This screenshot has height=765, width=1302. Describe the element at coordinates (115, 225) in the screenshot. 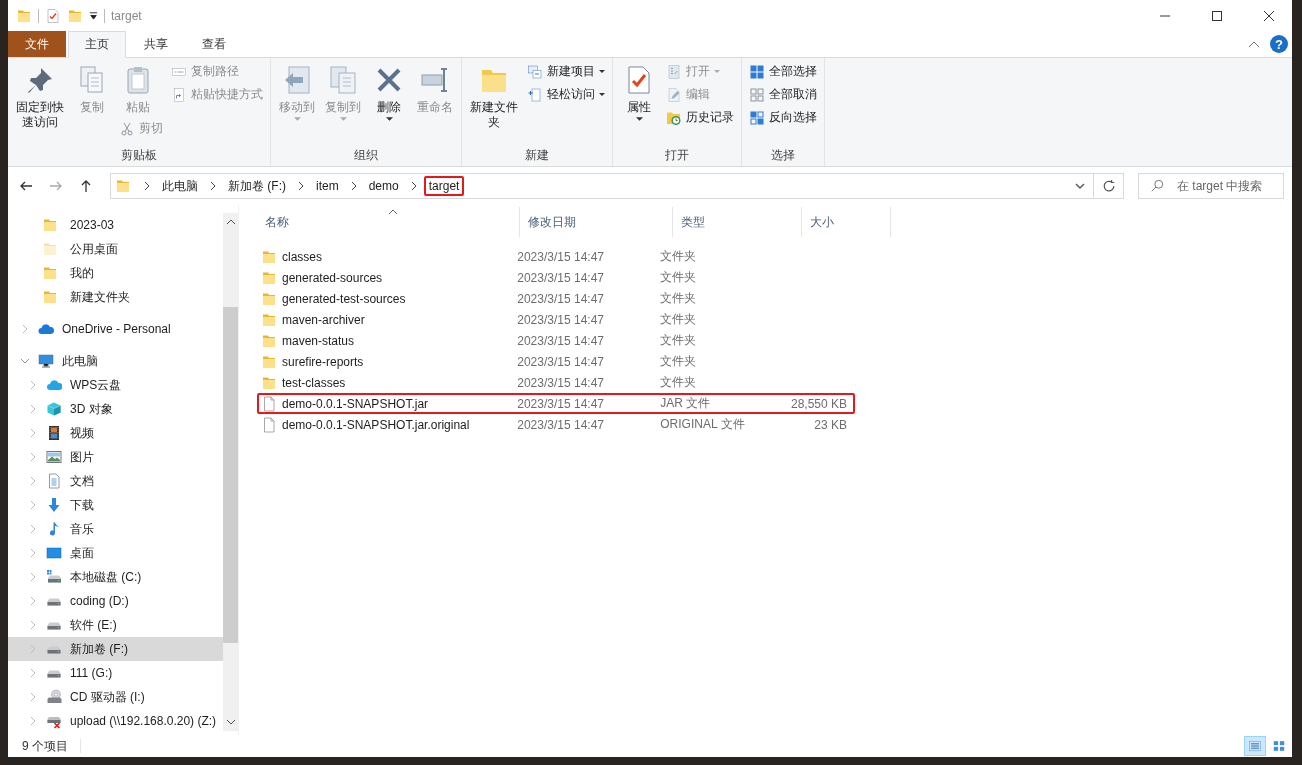

I see `nav-item: 2023-03` at that location.